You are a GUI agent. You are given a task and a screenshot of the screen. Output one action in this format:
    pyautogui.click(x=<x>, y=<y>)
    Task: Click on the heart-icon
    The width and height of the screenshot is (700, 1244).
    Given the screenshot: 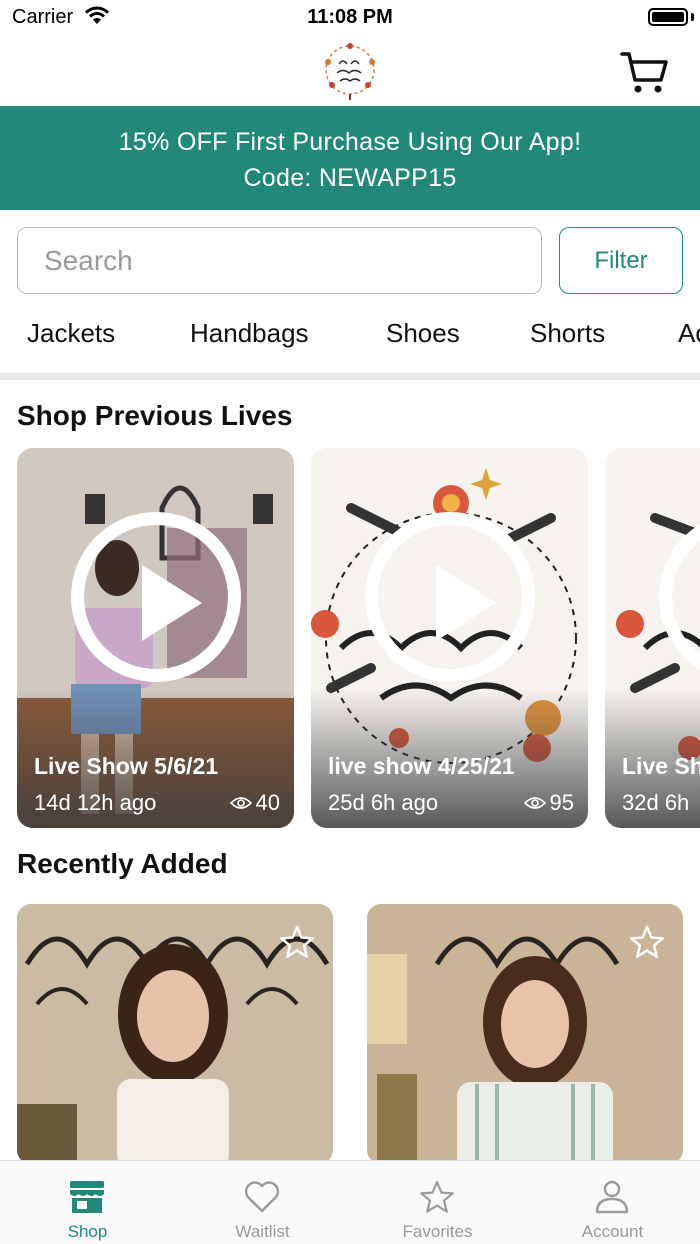 What is the action you would take?
    pyautogui.click(x=262, y=1197)
    